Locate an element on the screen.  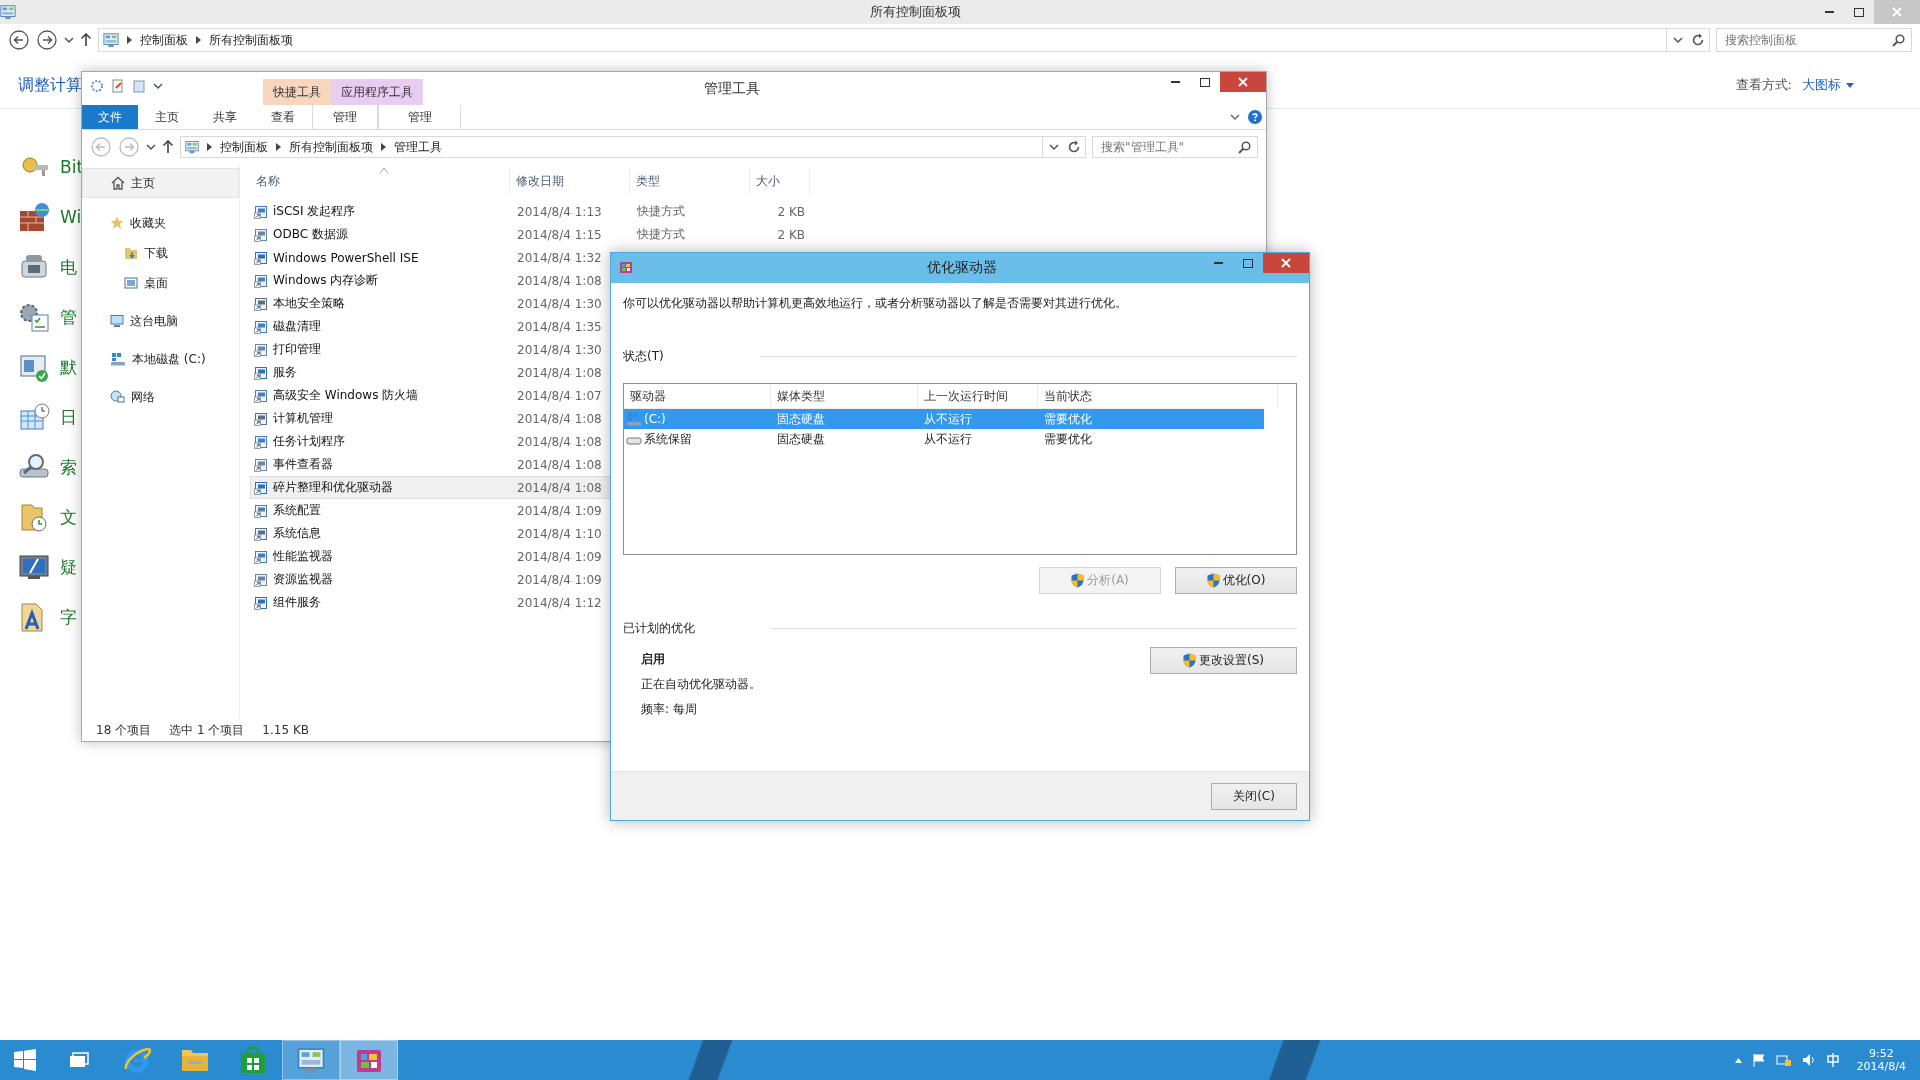
column-header: 类型 is located at coordinates (690, 181).